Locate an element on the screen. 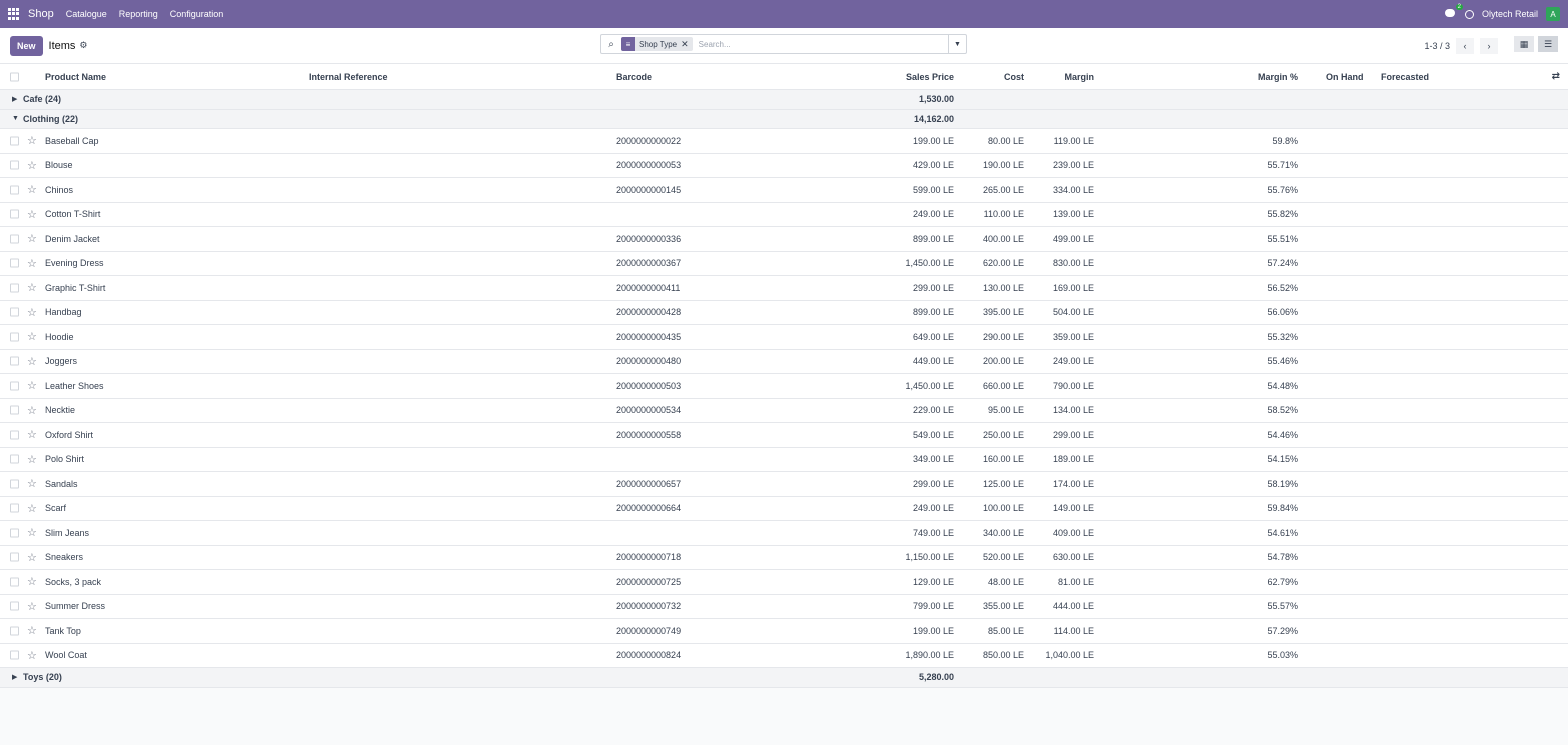 The width and height of the screenshot is (1568, 745). margin-percent: 54.61% is located at coordinates (1282, 533).